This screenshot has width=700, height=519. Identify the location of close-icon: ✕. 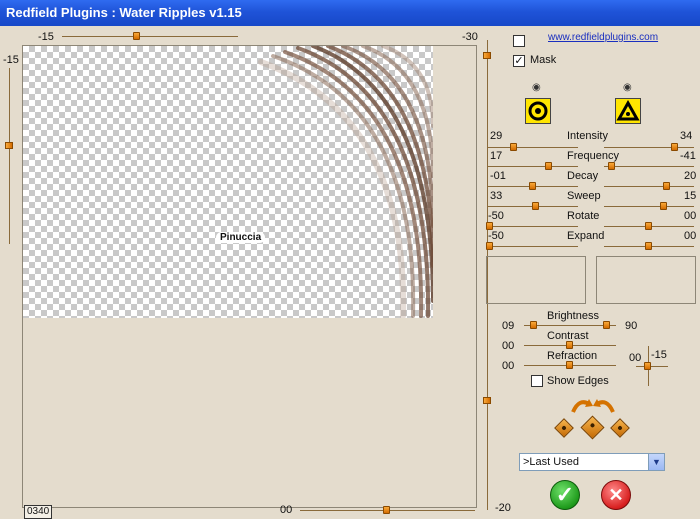
(616, 495).